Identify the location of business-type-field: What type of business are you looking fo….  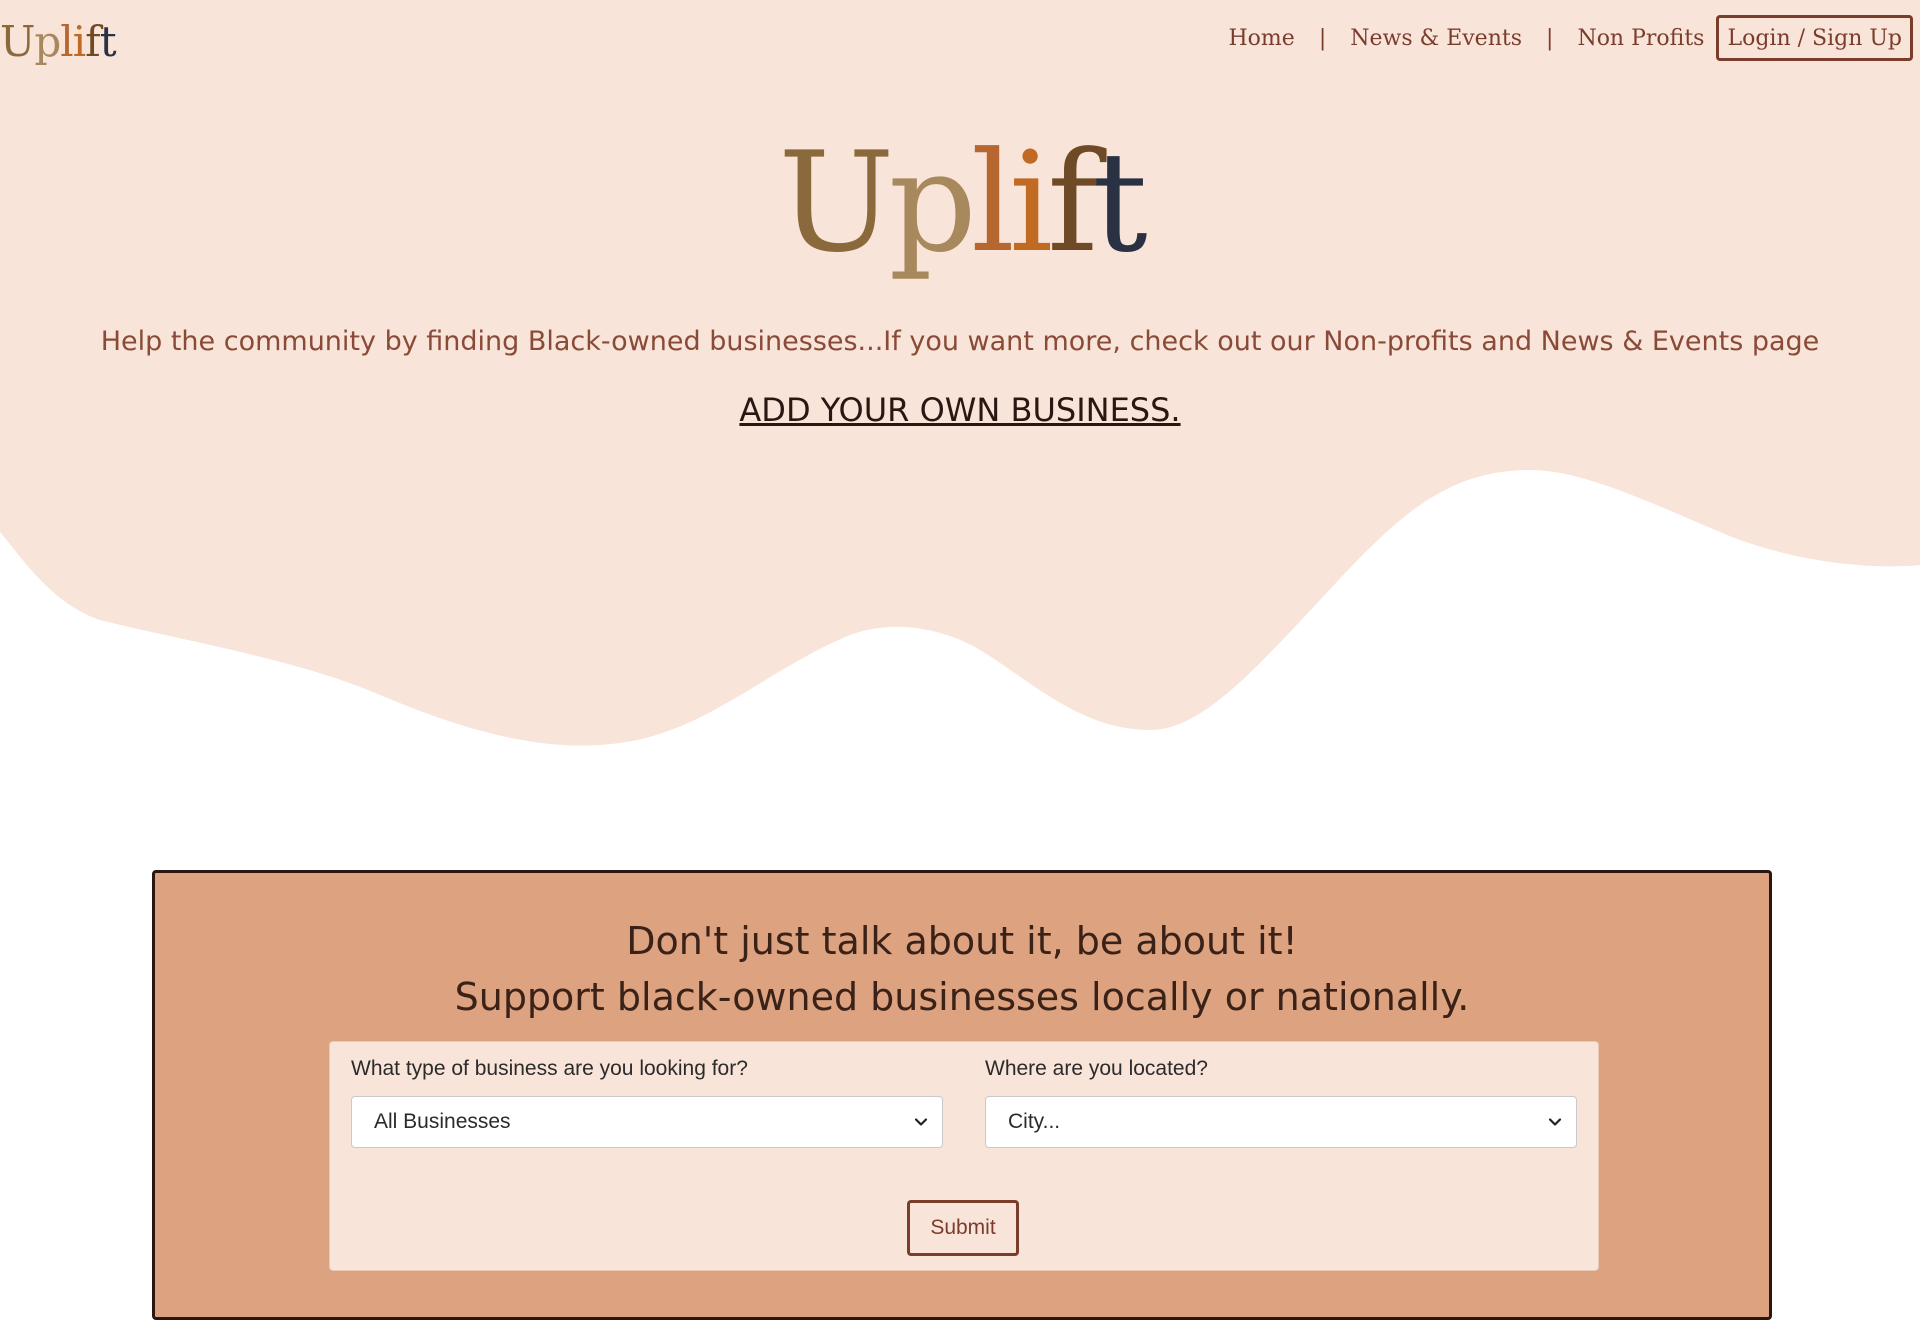
(647, 1099).